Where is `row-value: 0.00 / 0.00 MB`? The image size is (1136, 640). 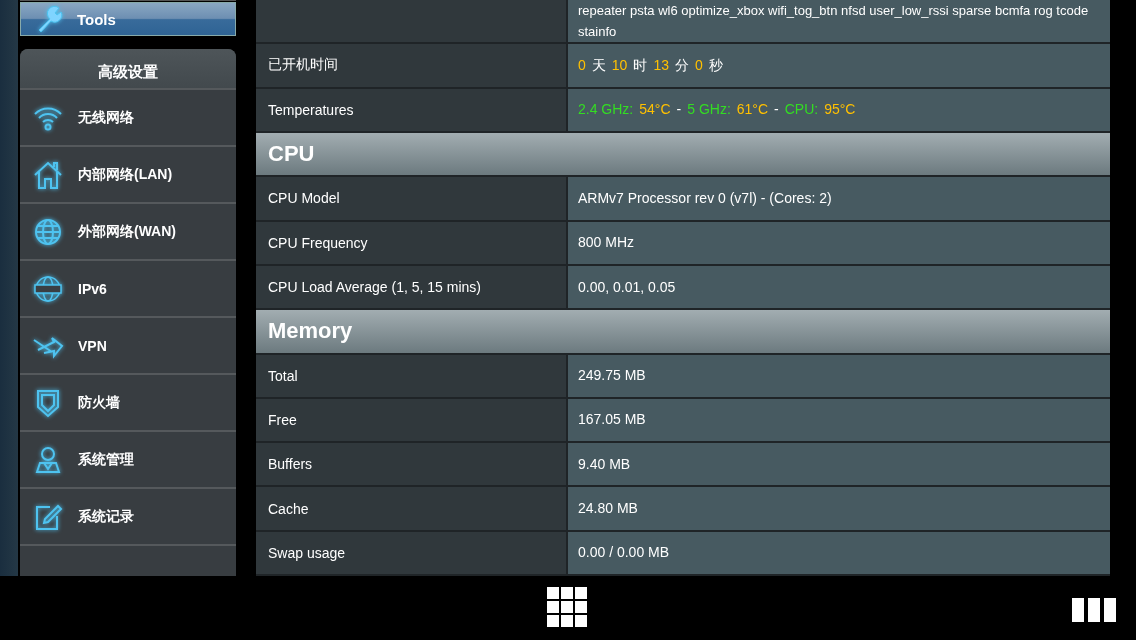 row-value: 0.00 / 0.00 MB is located at coordinates (624, 553).